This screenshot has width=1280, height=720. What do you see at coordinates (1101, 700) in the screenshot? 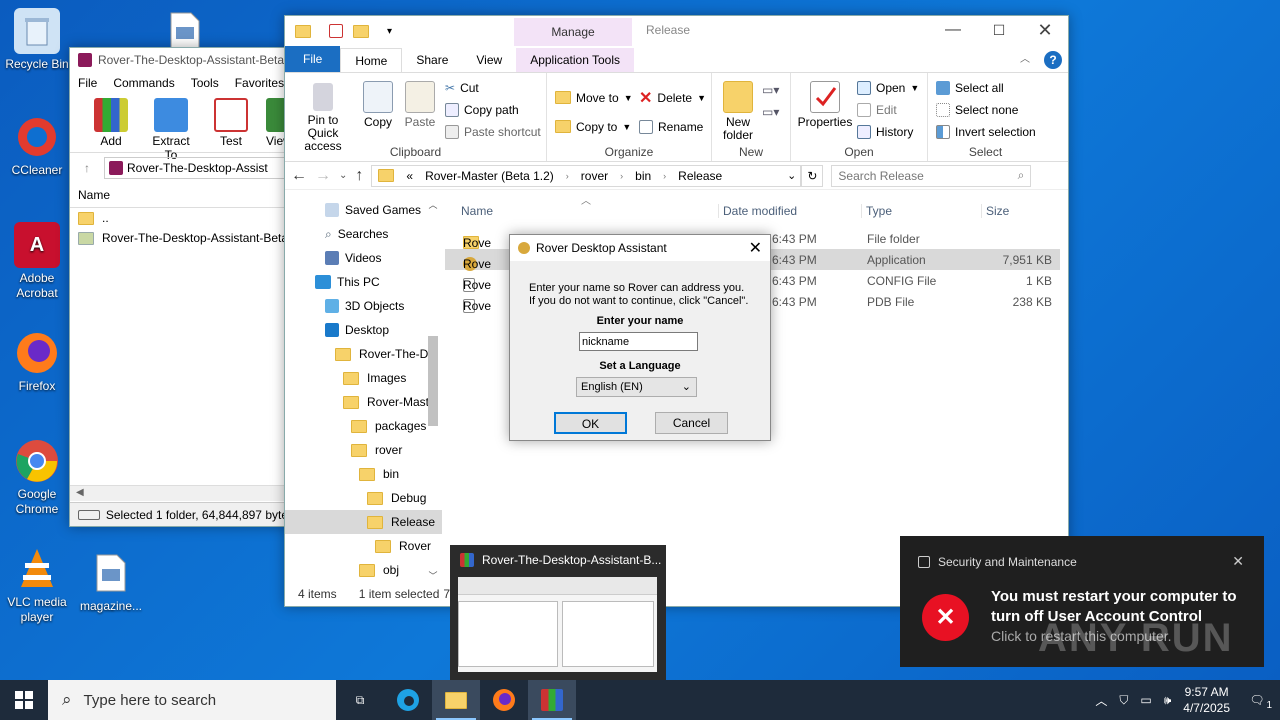
I see `tray-overflow-icon: ︿` at bounding box center [1101, 700].